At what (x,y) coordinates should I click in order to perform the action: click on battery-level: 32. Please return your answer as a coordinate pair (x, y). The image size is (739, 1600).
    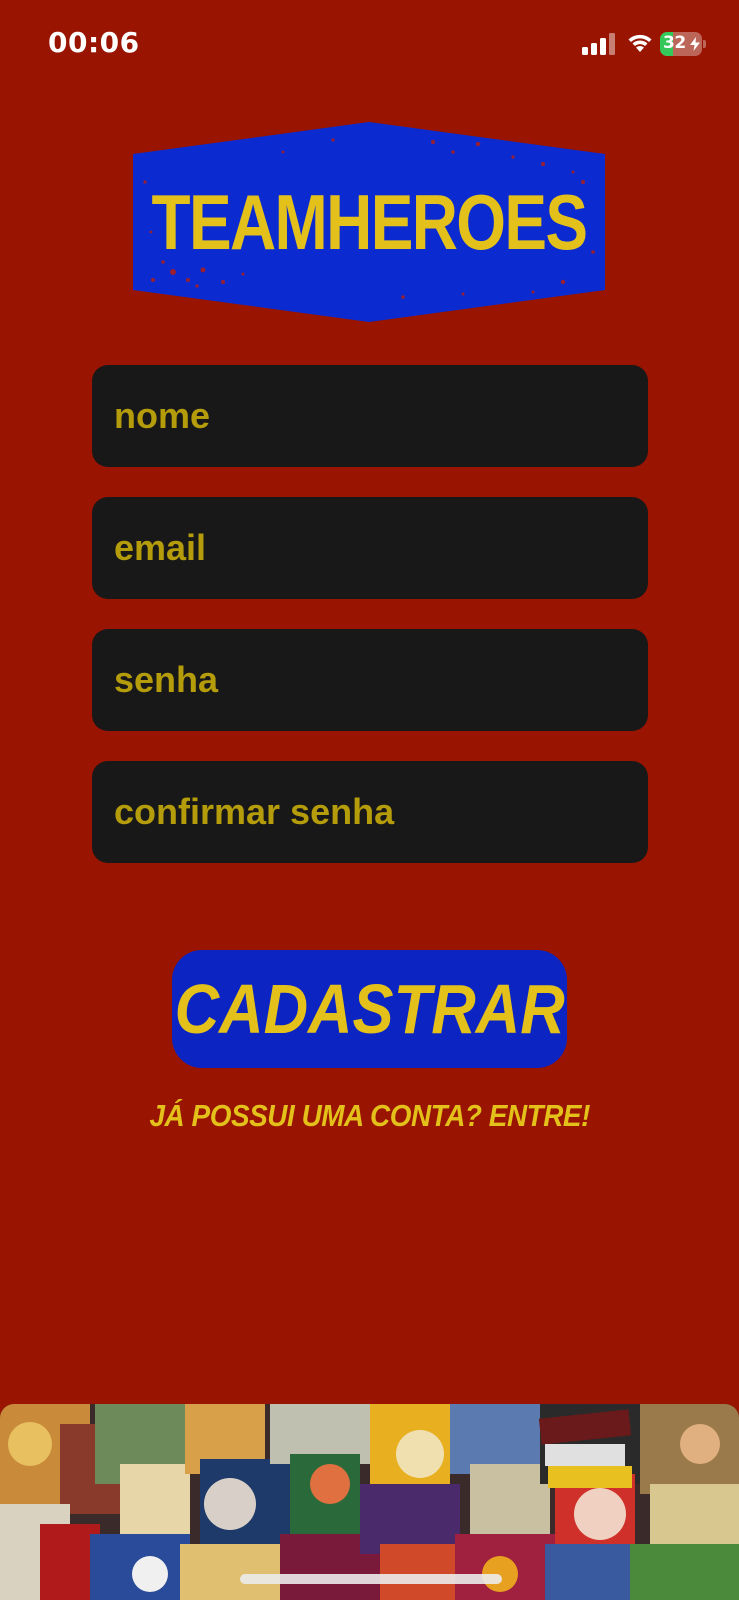
    Looking at the image, I should click on (674, 43).